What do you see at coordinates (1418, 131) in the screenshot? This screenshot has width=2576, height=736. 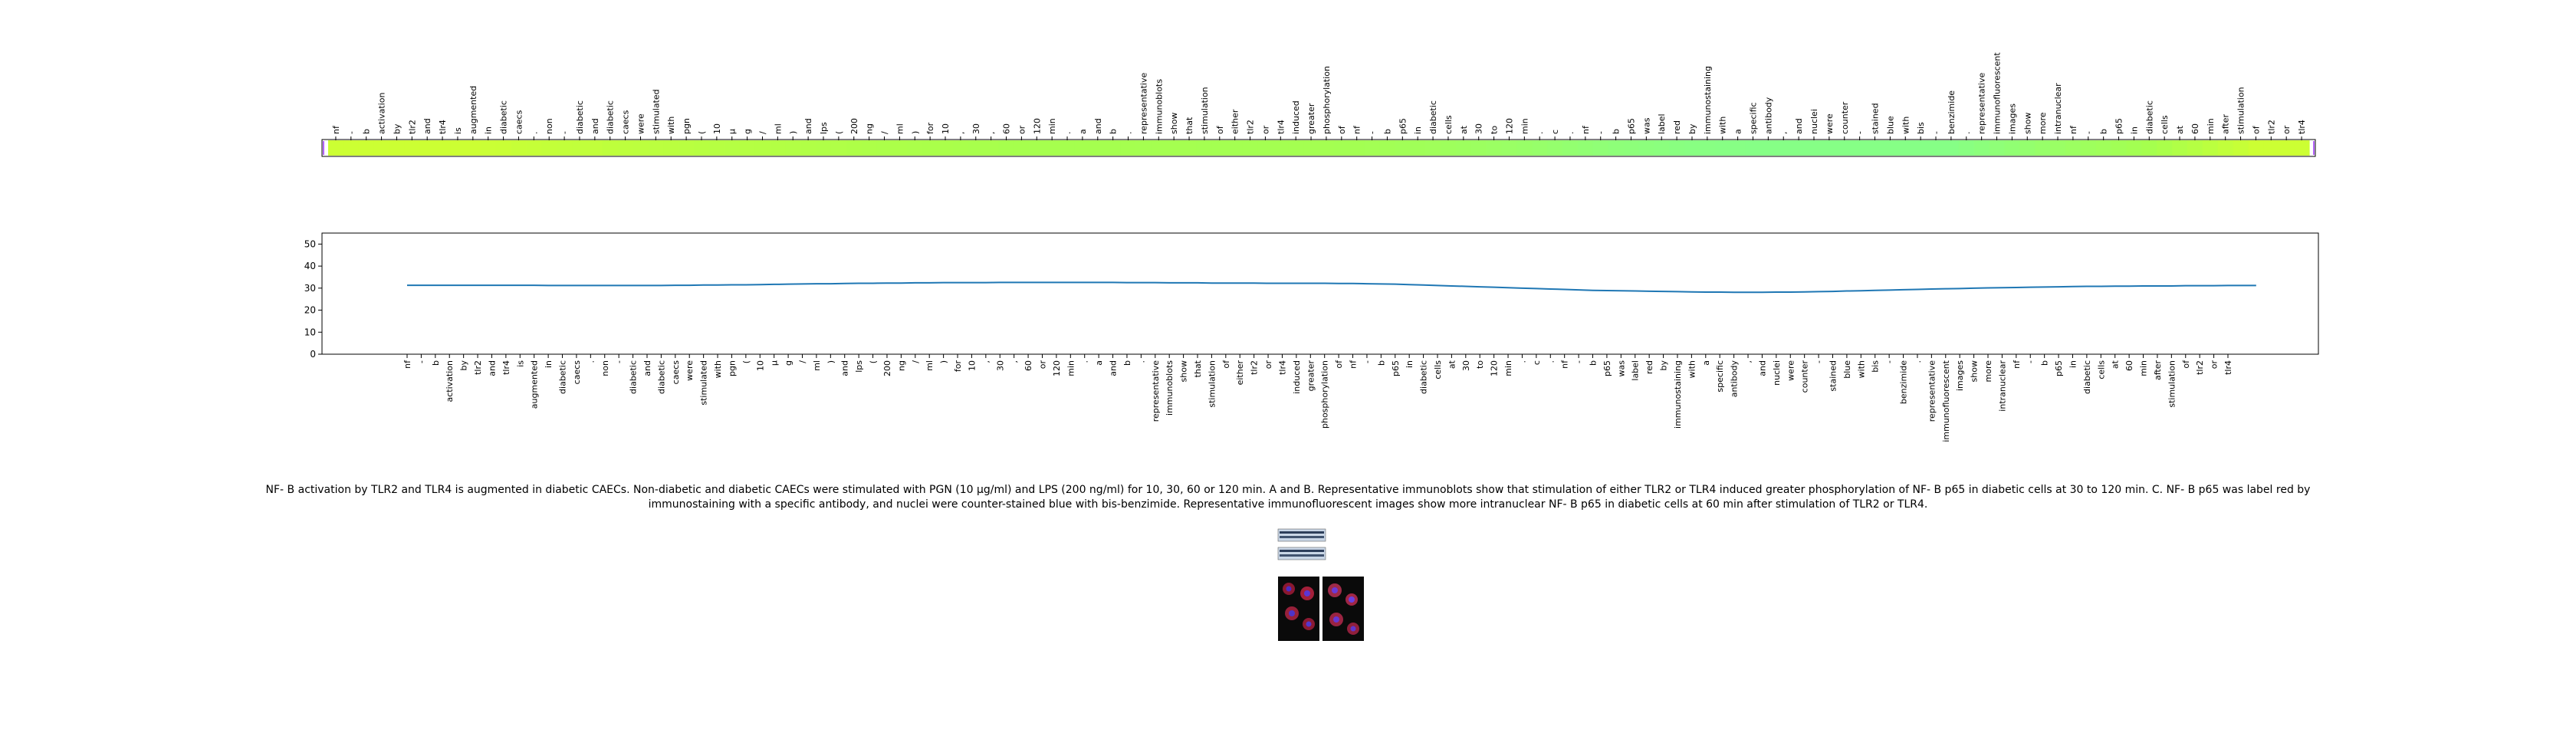 I see `heatmap-token-label: in` at bounding box center [1418, 131].